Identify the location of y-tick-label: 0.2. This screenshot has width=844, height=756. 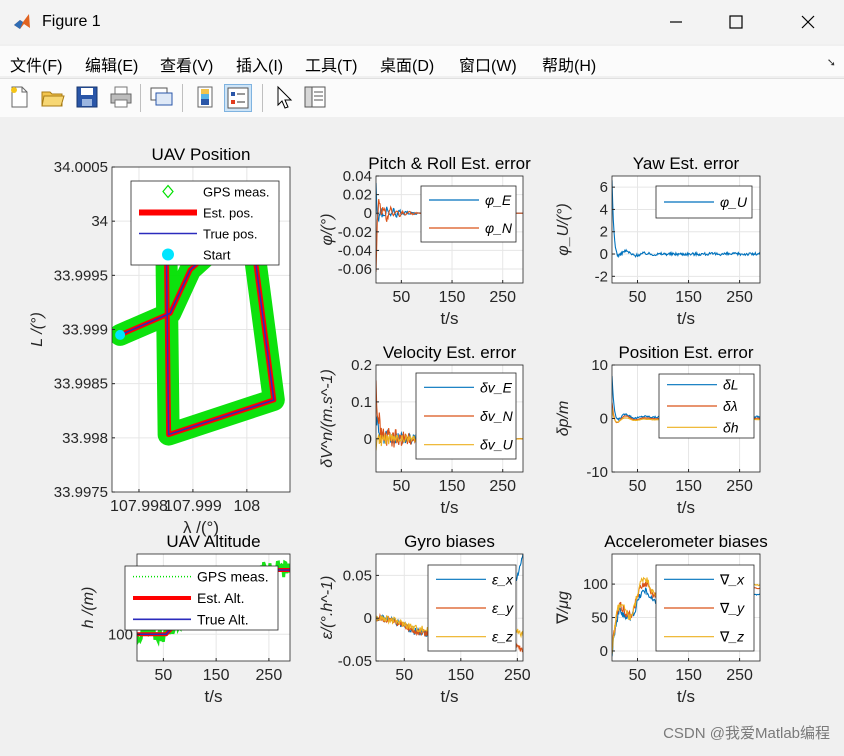
(361, 365).